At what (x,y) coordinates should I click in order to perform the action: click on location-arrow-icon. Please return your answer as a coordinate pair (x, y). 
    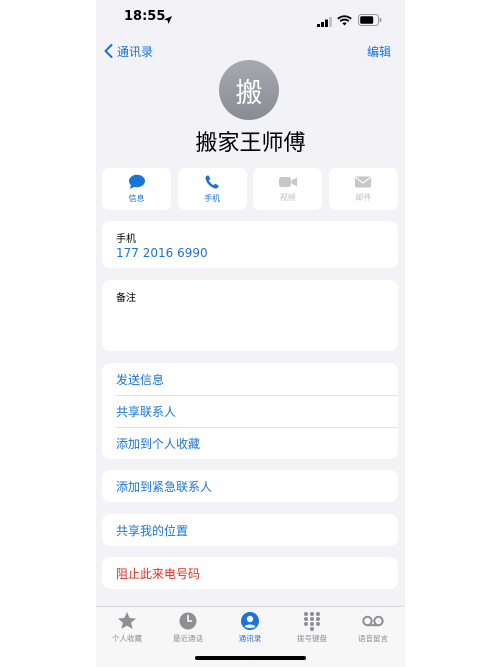
    Looking at the image, I should click on (168, 19).